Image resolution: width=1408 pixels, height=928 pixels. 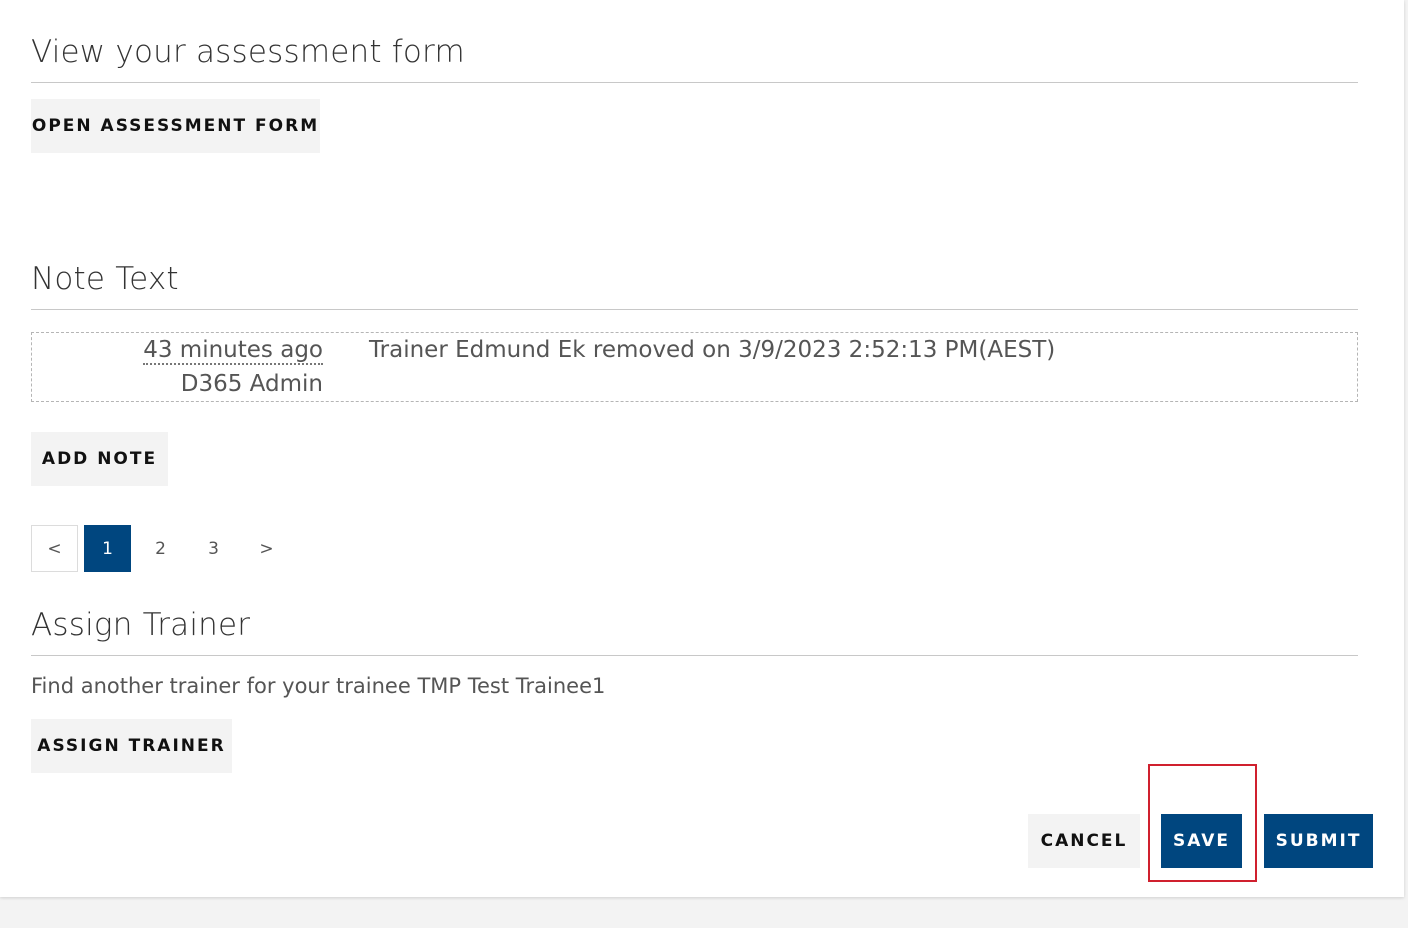 What do you see at coordinates (266, 548) in the screenshot?
I see `pagination-next-button: >` at bounding box center [266, 548].